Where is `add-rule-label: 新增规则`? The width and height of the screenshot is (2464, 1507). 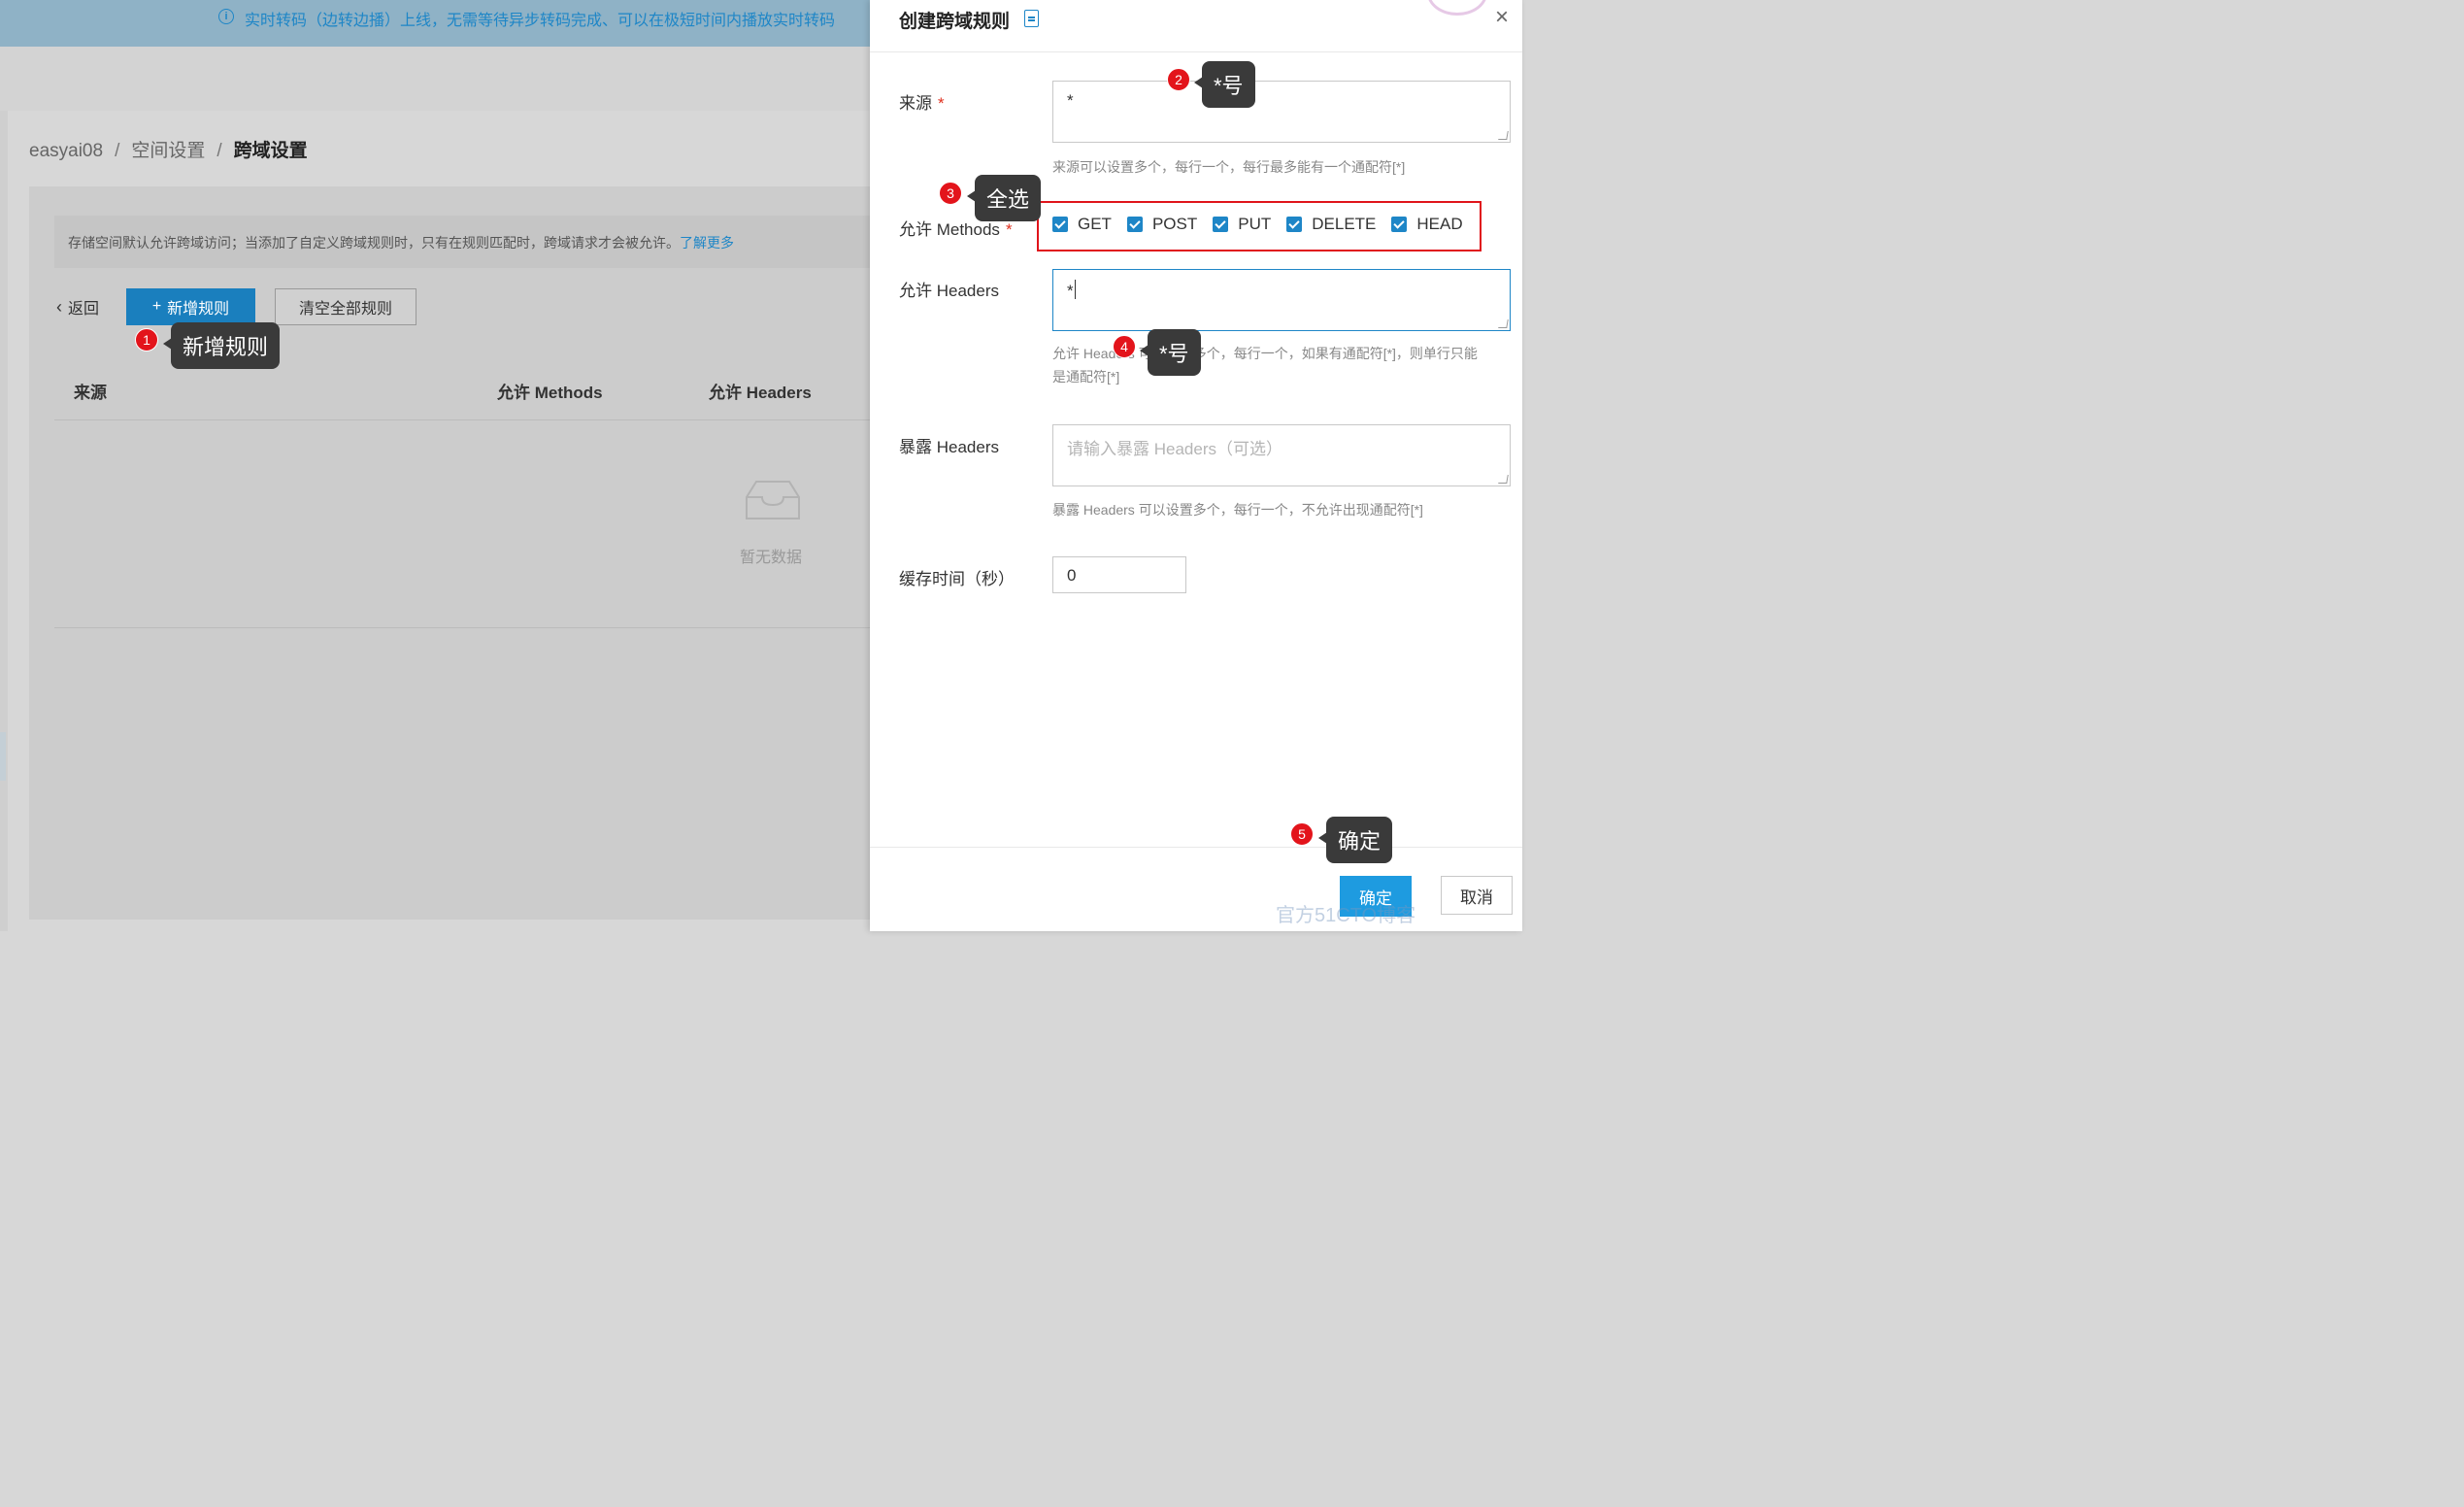
add-rule-label: 新增规则 is located at coordinates (198, 309).